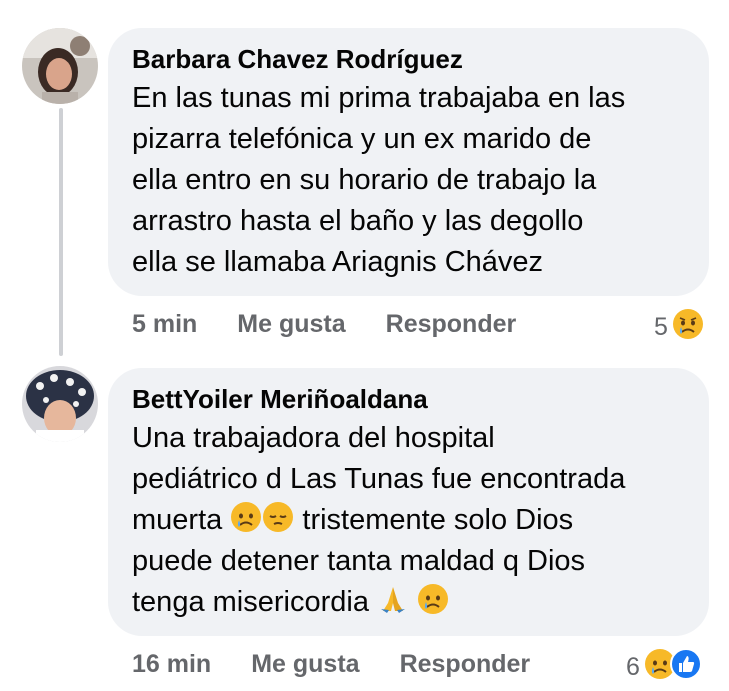 The height and width of the screenshot is (691, 729). What do you see at coordinates (61, 232) in the screenshot?
I see `thread-line` at bounding box center [61, 232].